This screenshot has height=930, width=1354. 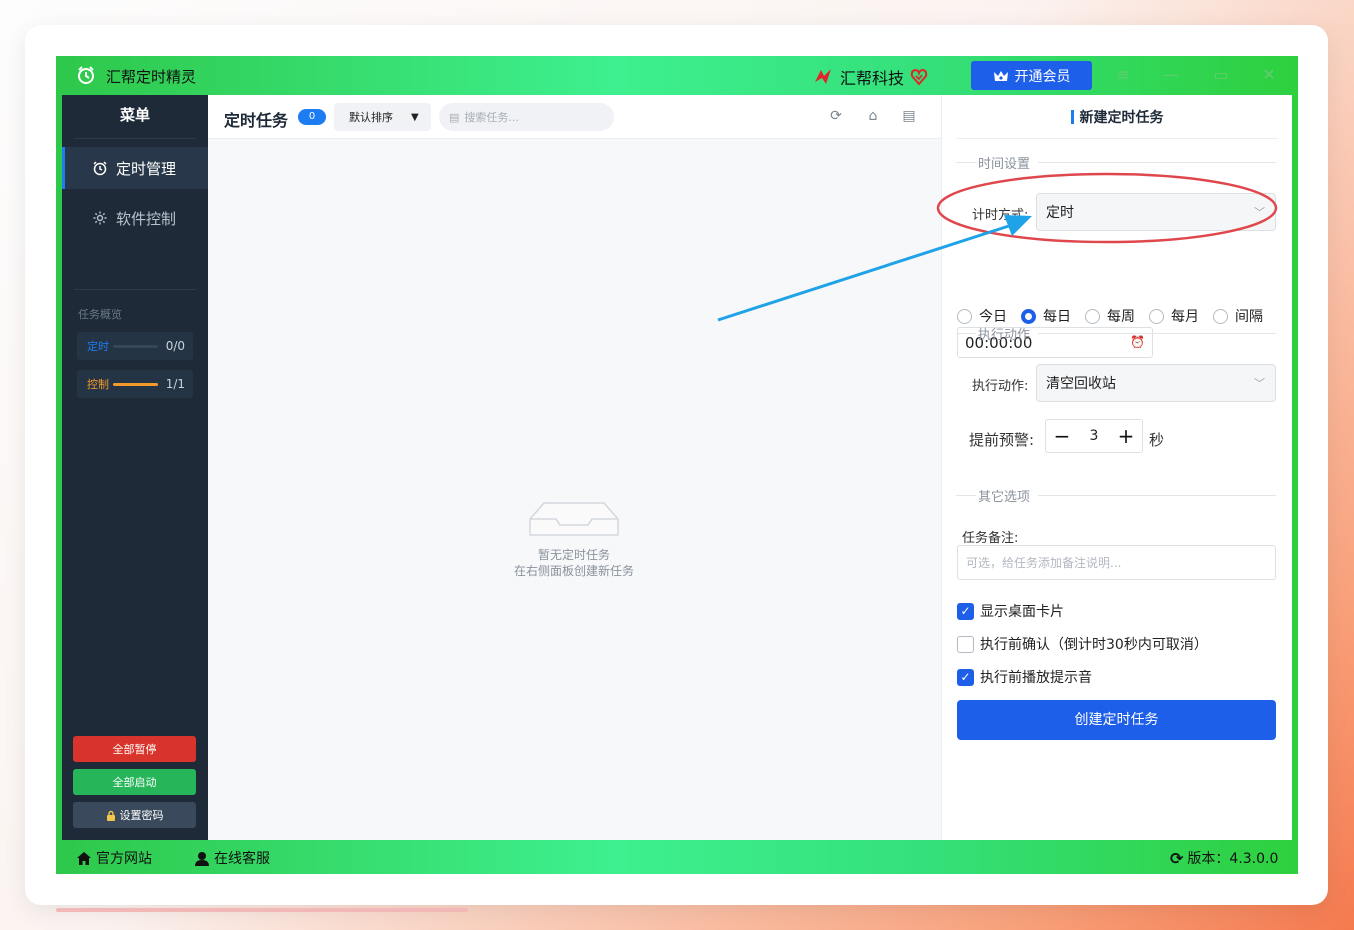 What do you see at coordinates (98, 384) in the screenshot?
I see `stat-label: 控制` at bounding box center [98, 384].